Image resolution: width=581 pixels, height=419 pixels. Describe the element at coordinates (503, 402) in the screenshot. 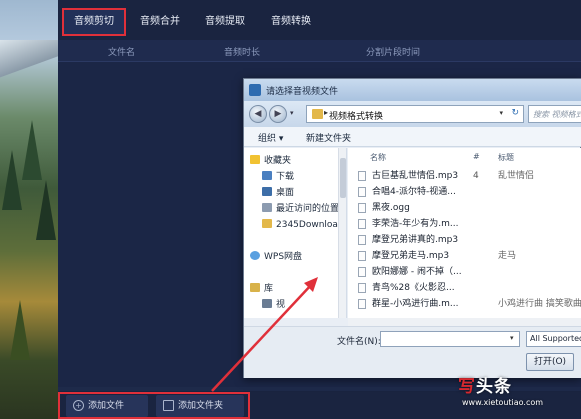

I see `watermark-url: www.xietoutiao.com` at that location.